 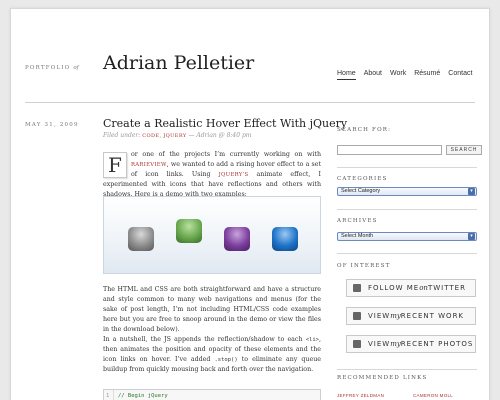 I want to click on interest-section: OF INTEREST, so click(x=407, y=266).